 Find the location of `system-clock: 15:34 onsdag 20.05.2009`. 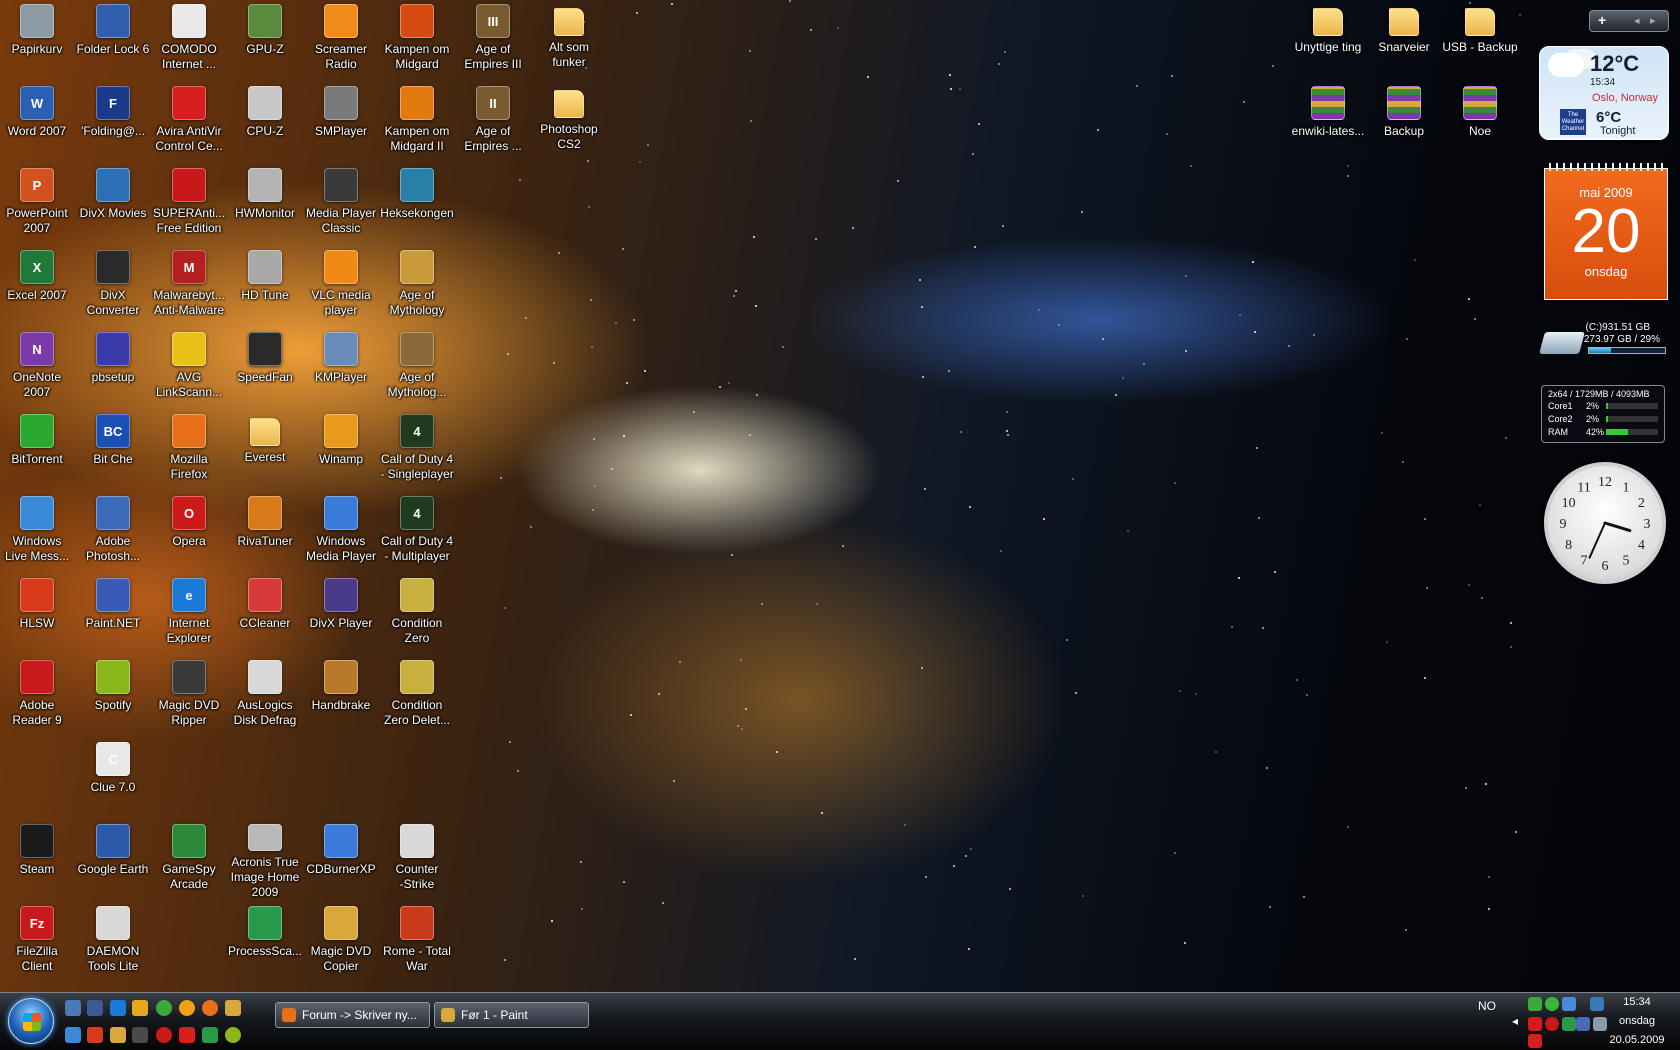

system-clock: 15:34 onsdag 20.05.2009 is located at coordinates (1637, 1021).